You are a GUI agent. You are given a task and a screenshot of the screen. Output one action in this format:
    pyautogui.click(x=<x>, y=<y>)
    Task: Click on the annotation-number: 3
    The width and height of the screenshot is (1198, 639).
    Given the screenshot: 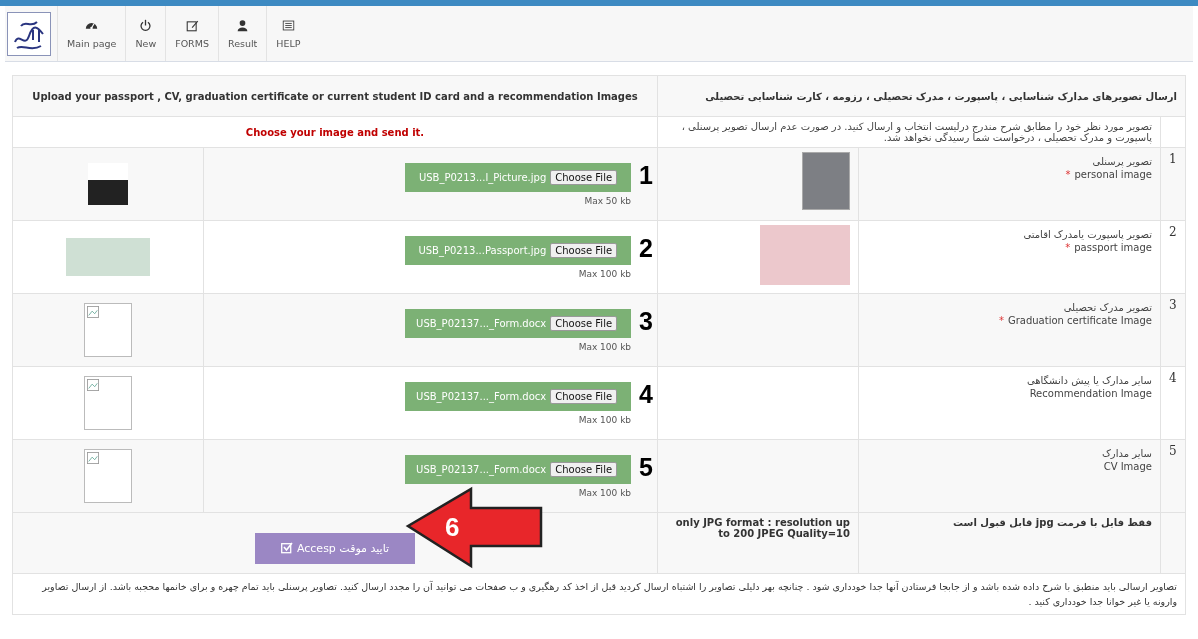 What is the action you would take?
    pyautogui.click(x=646, y=321)
    